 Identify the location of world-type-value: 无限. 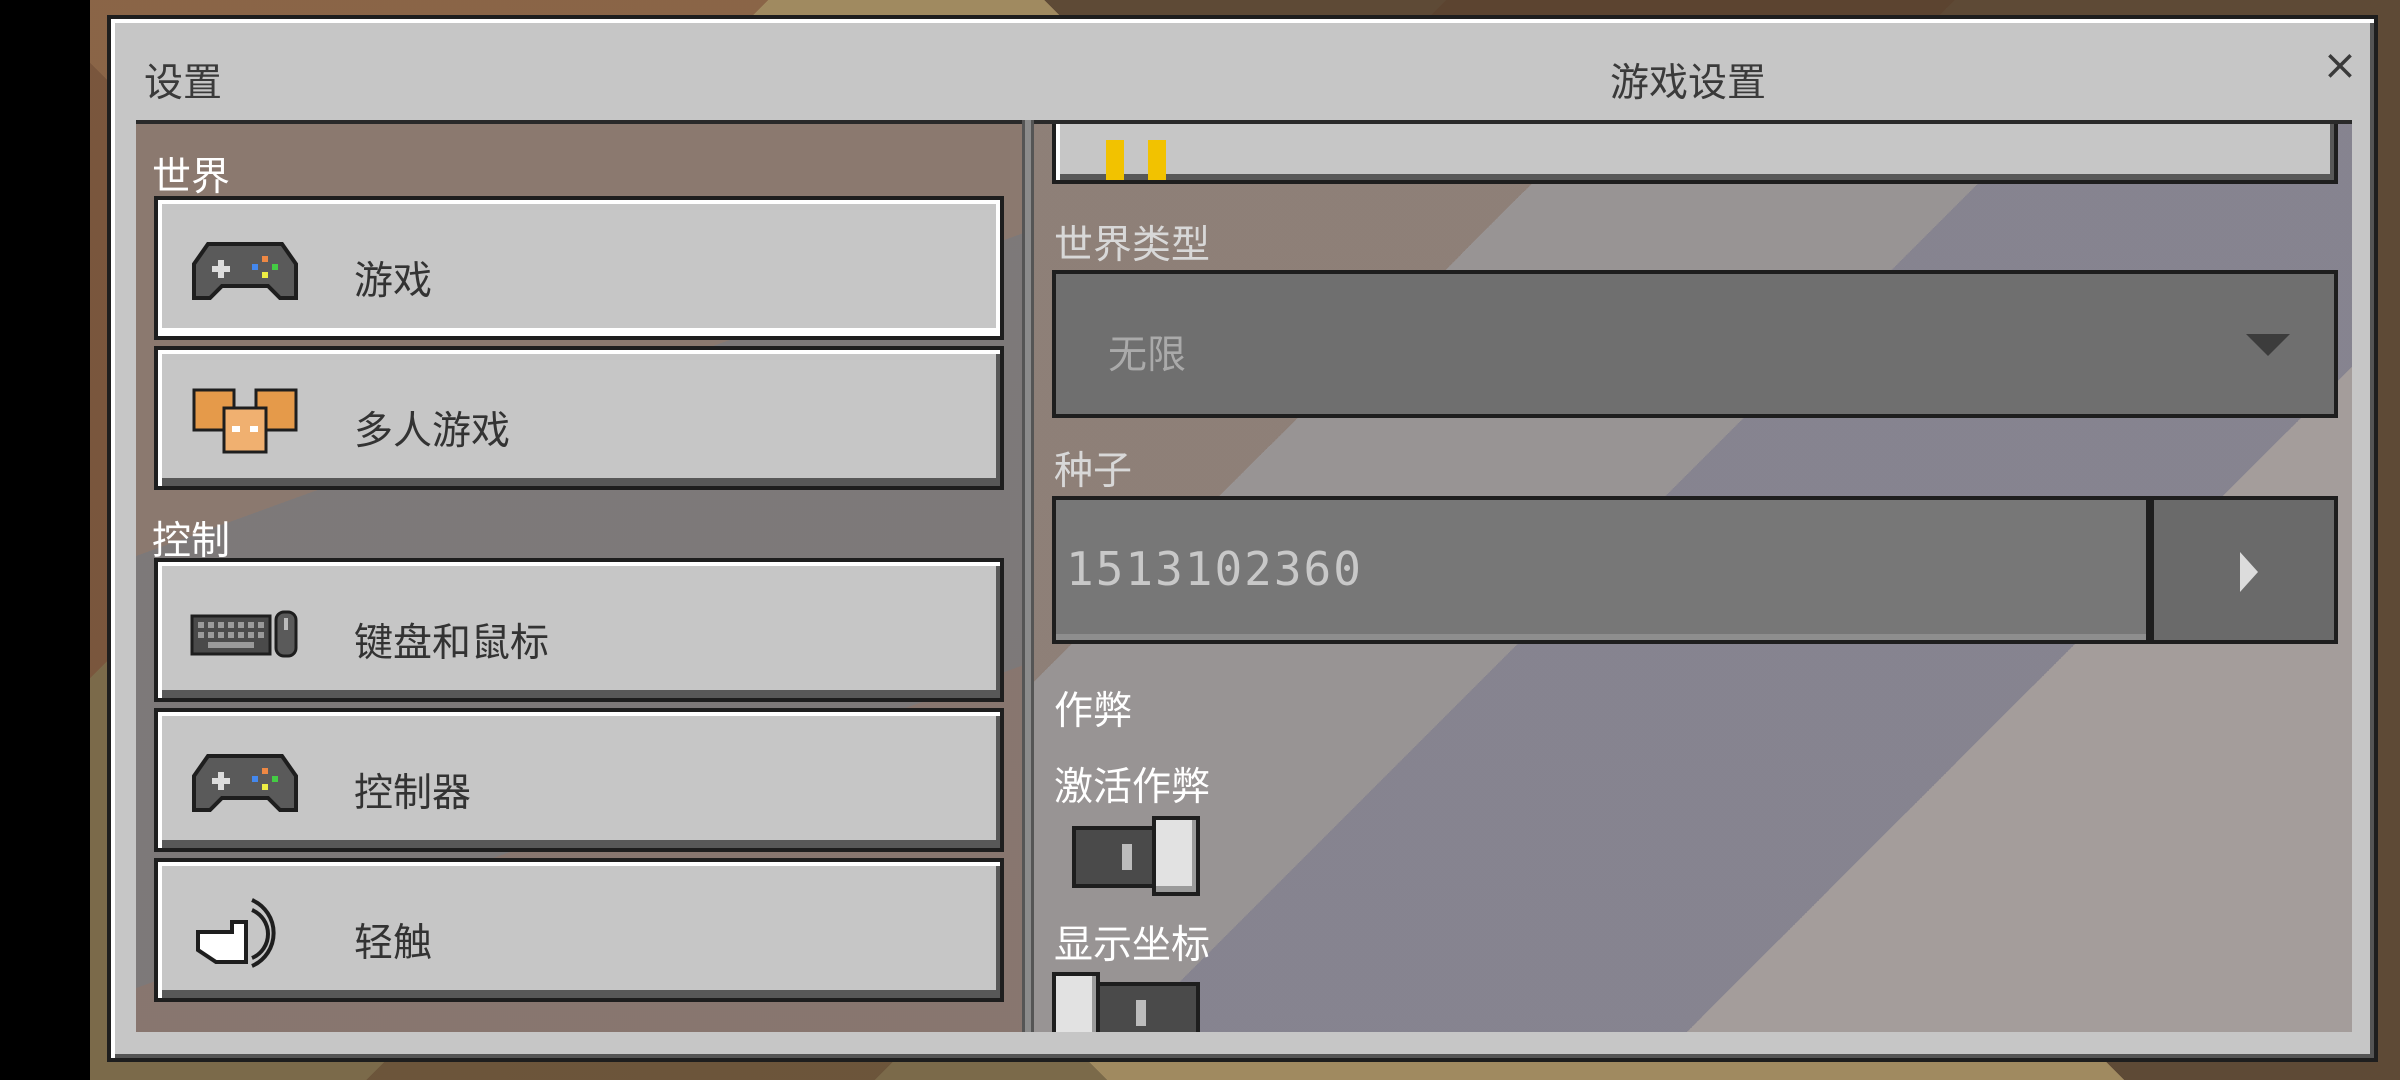
(1147, 355).